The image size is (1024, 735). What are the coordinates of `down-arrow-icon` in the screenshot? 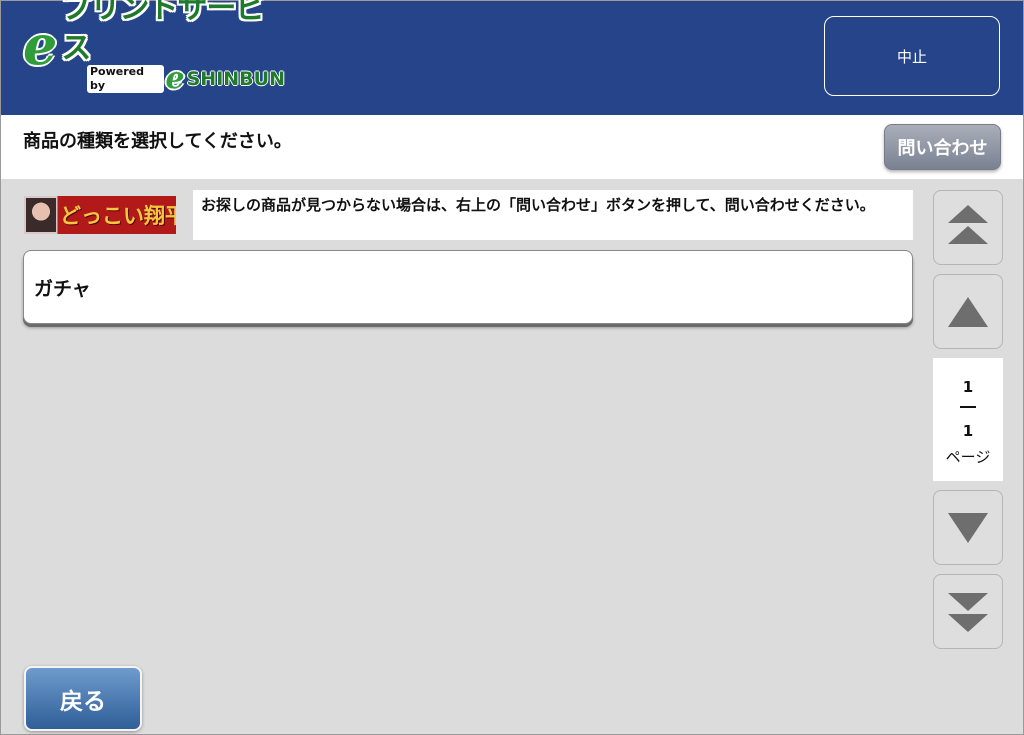 It's located at (968, 528).